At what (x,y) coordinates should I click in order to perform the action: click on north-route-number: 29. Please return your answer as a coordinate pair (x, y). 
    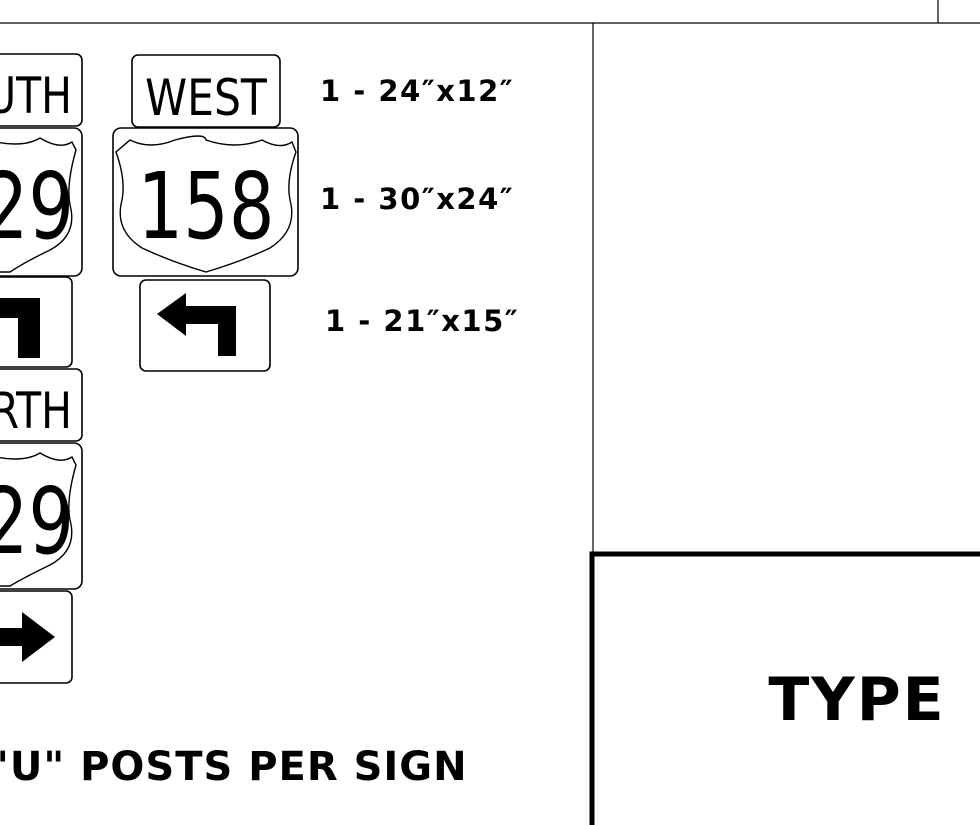
    Looking at the image, I should click on (37, 521).